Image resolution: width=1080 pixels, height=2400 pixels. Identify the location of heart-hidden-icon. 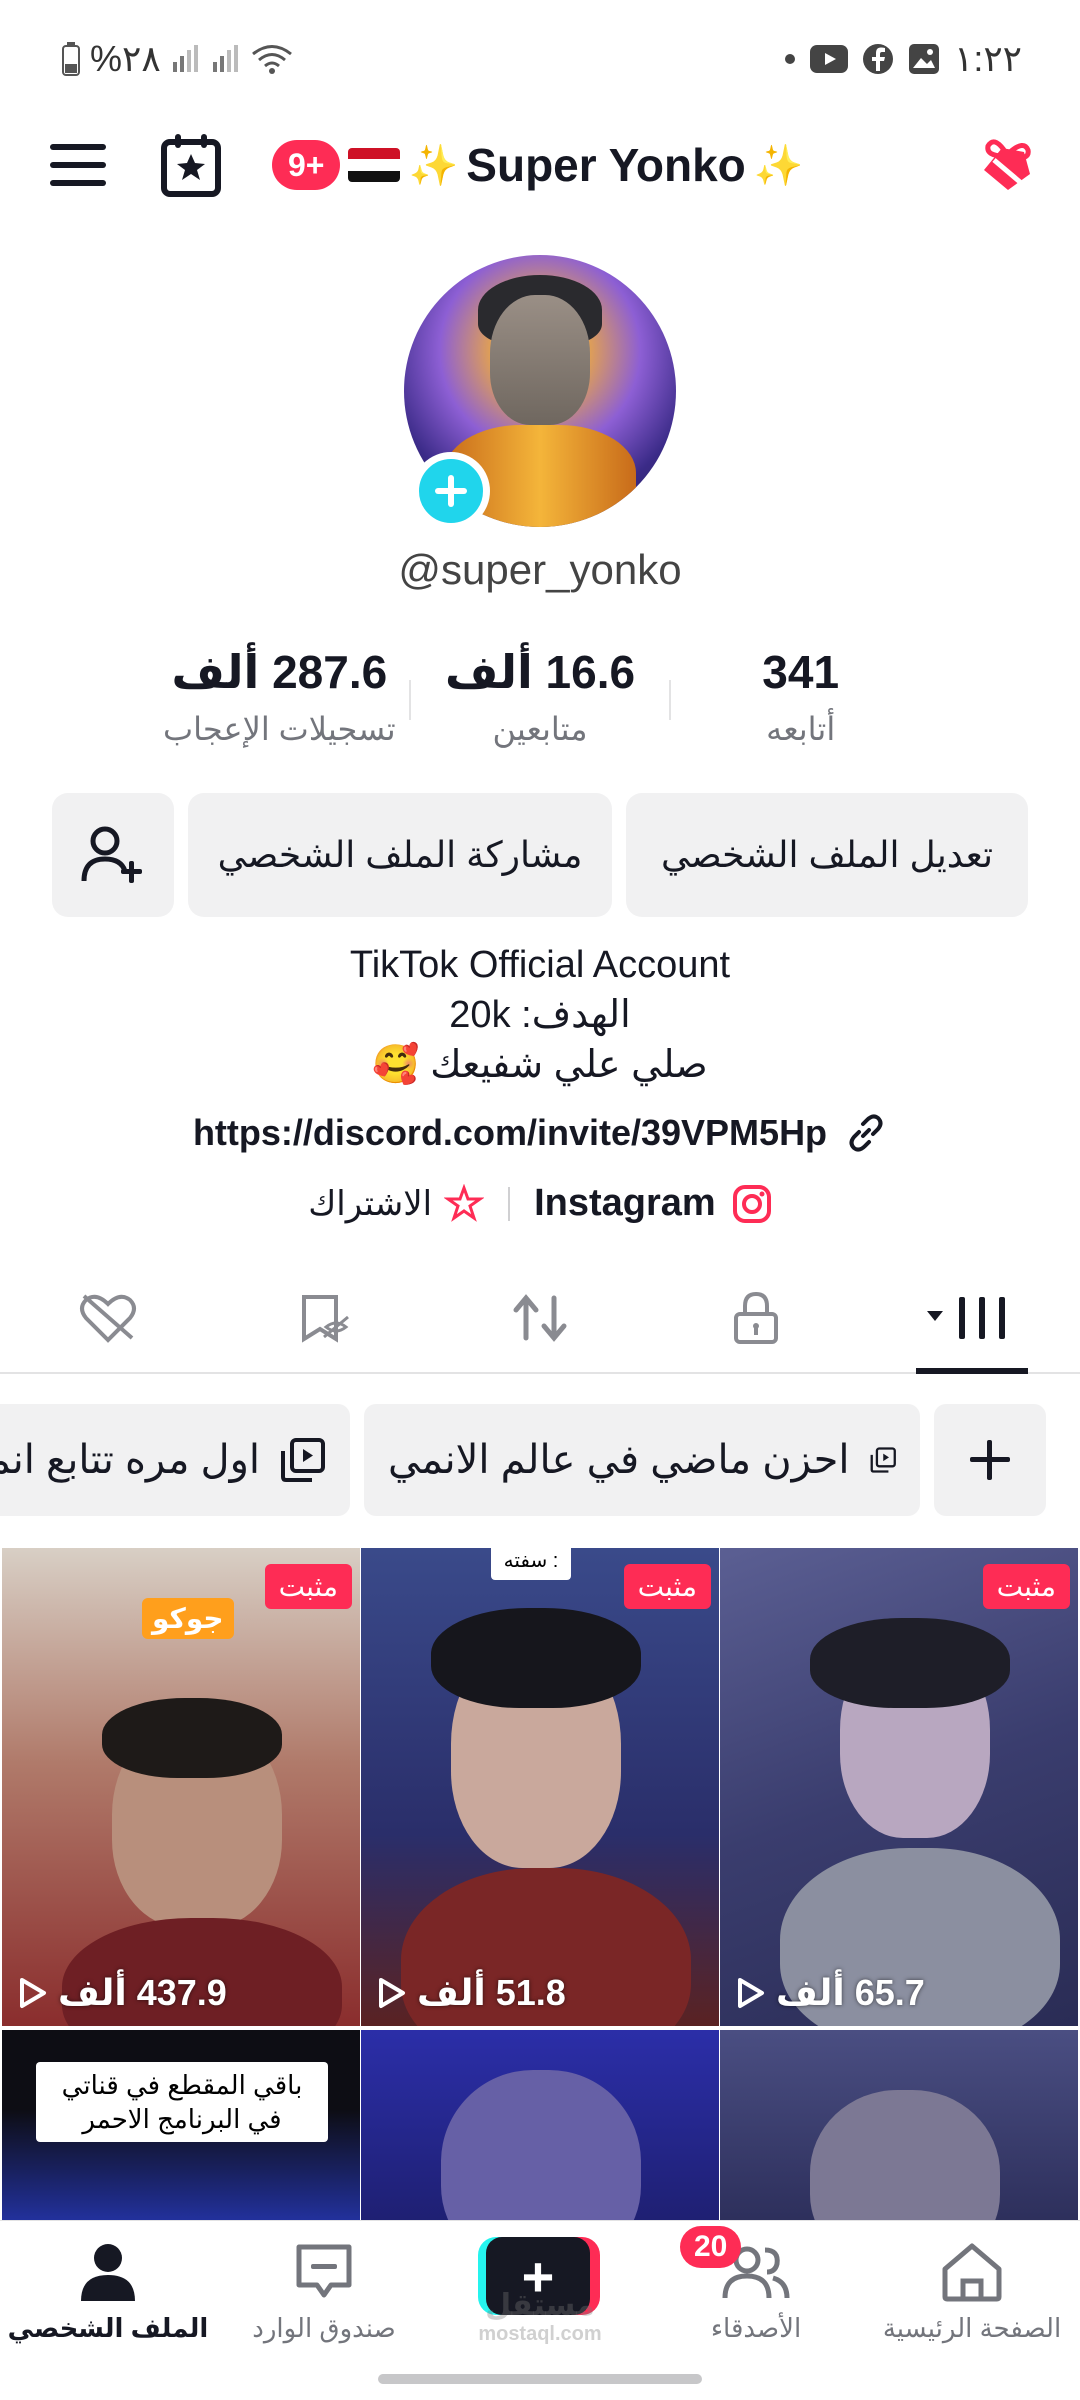
(108, 1318).